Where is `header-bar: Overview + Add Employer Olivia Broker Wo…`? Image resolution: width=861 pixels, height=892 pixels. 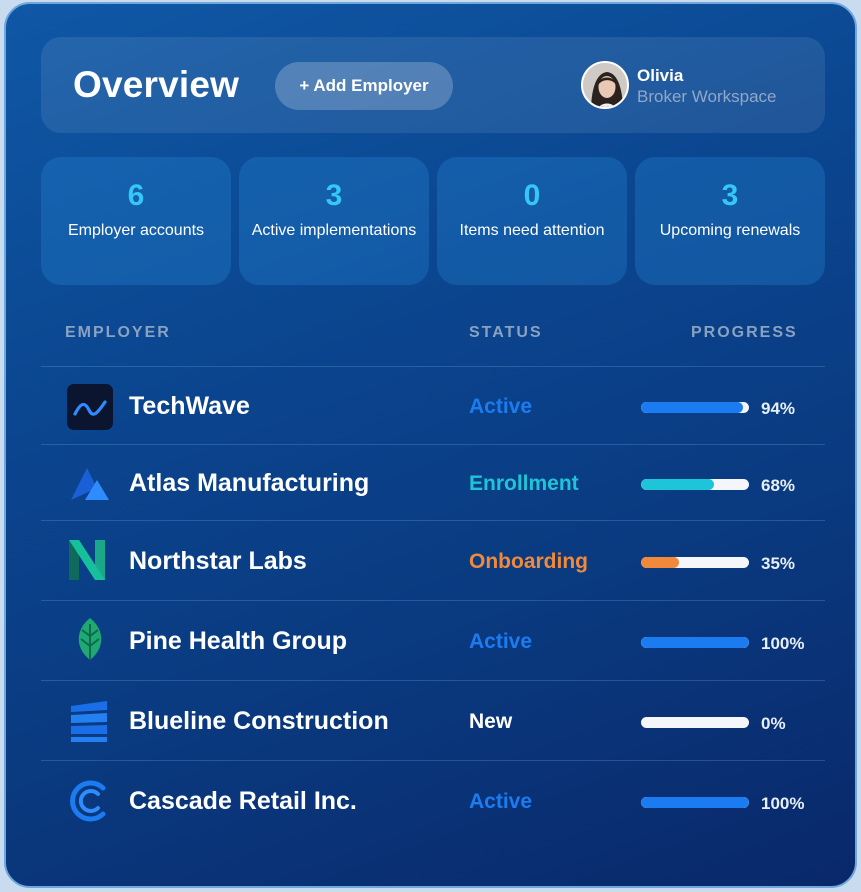
header-bar: Overview + Add Employer Olivia Broker Wo… is located at coordinates (433, 85).